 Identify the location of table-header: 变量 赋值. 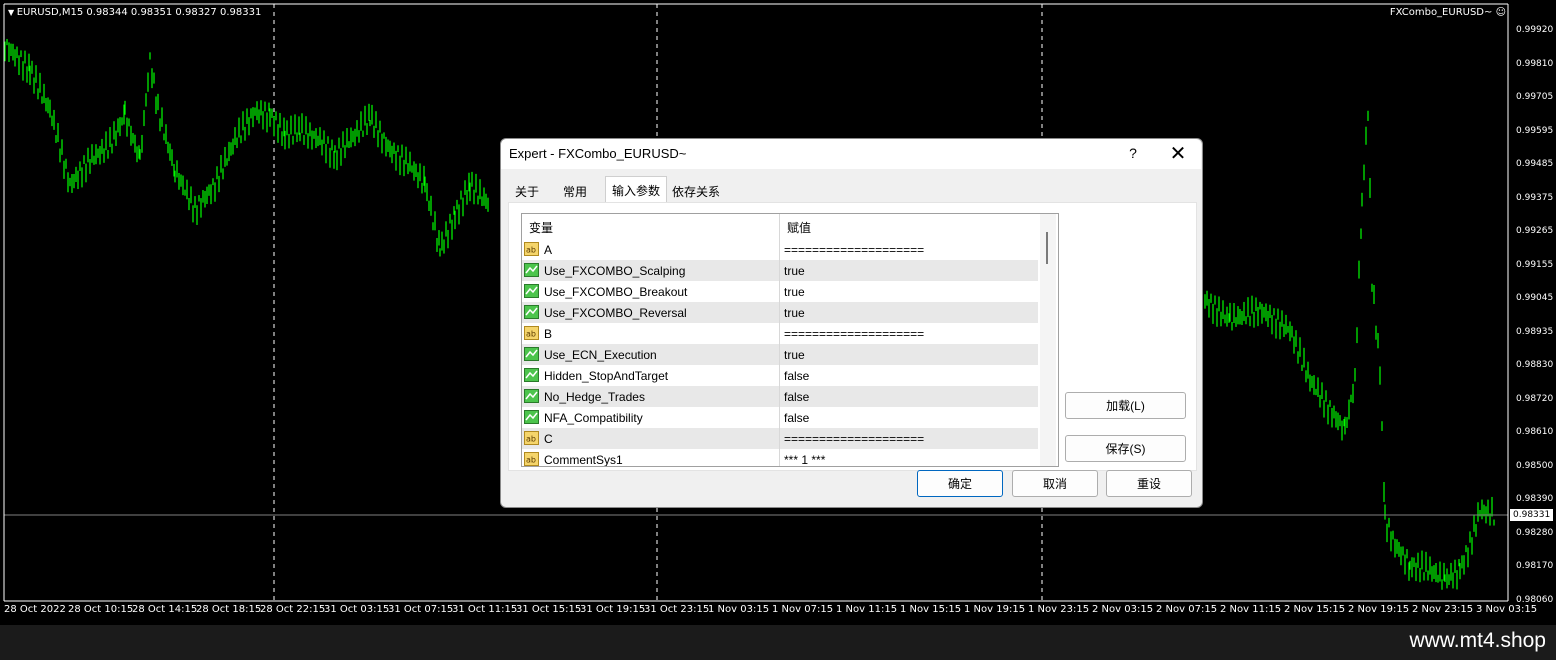
(780, 226).